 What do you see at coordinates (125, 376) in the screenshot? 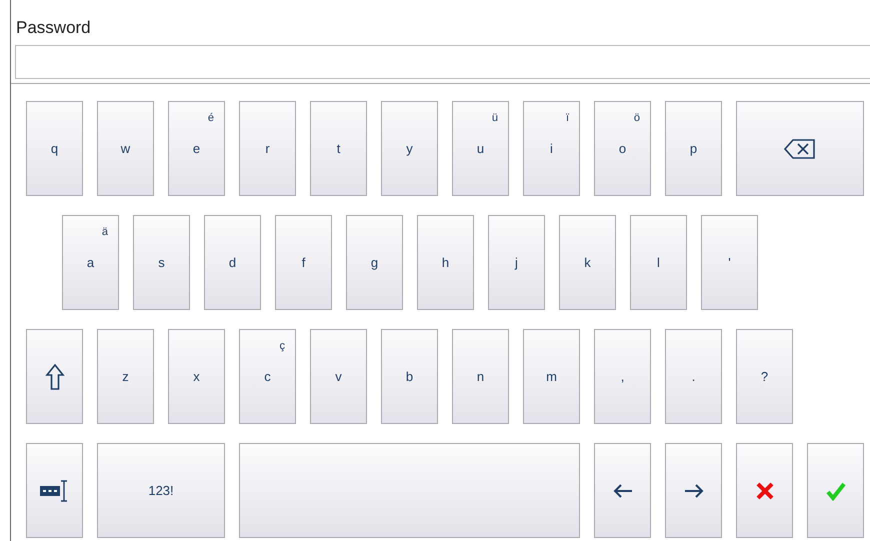
I see `letter-key: z` at bounding box center [125, 376].